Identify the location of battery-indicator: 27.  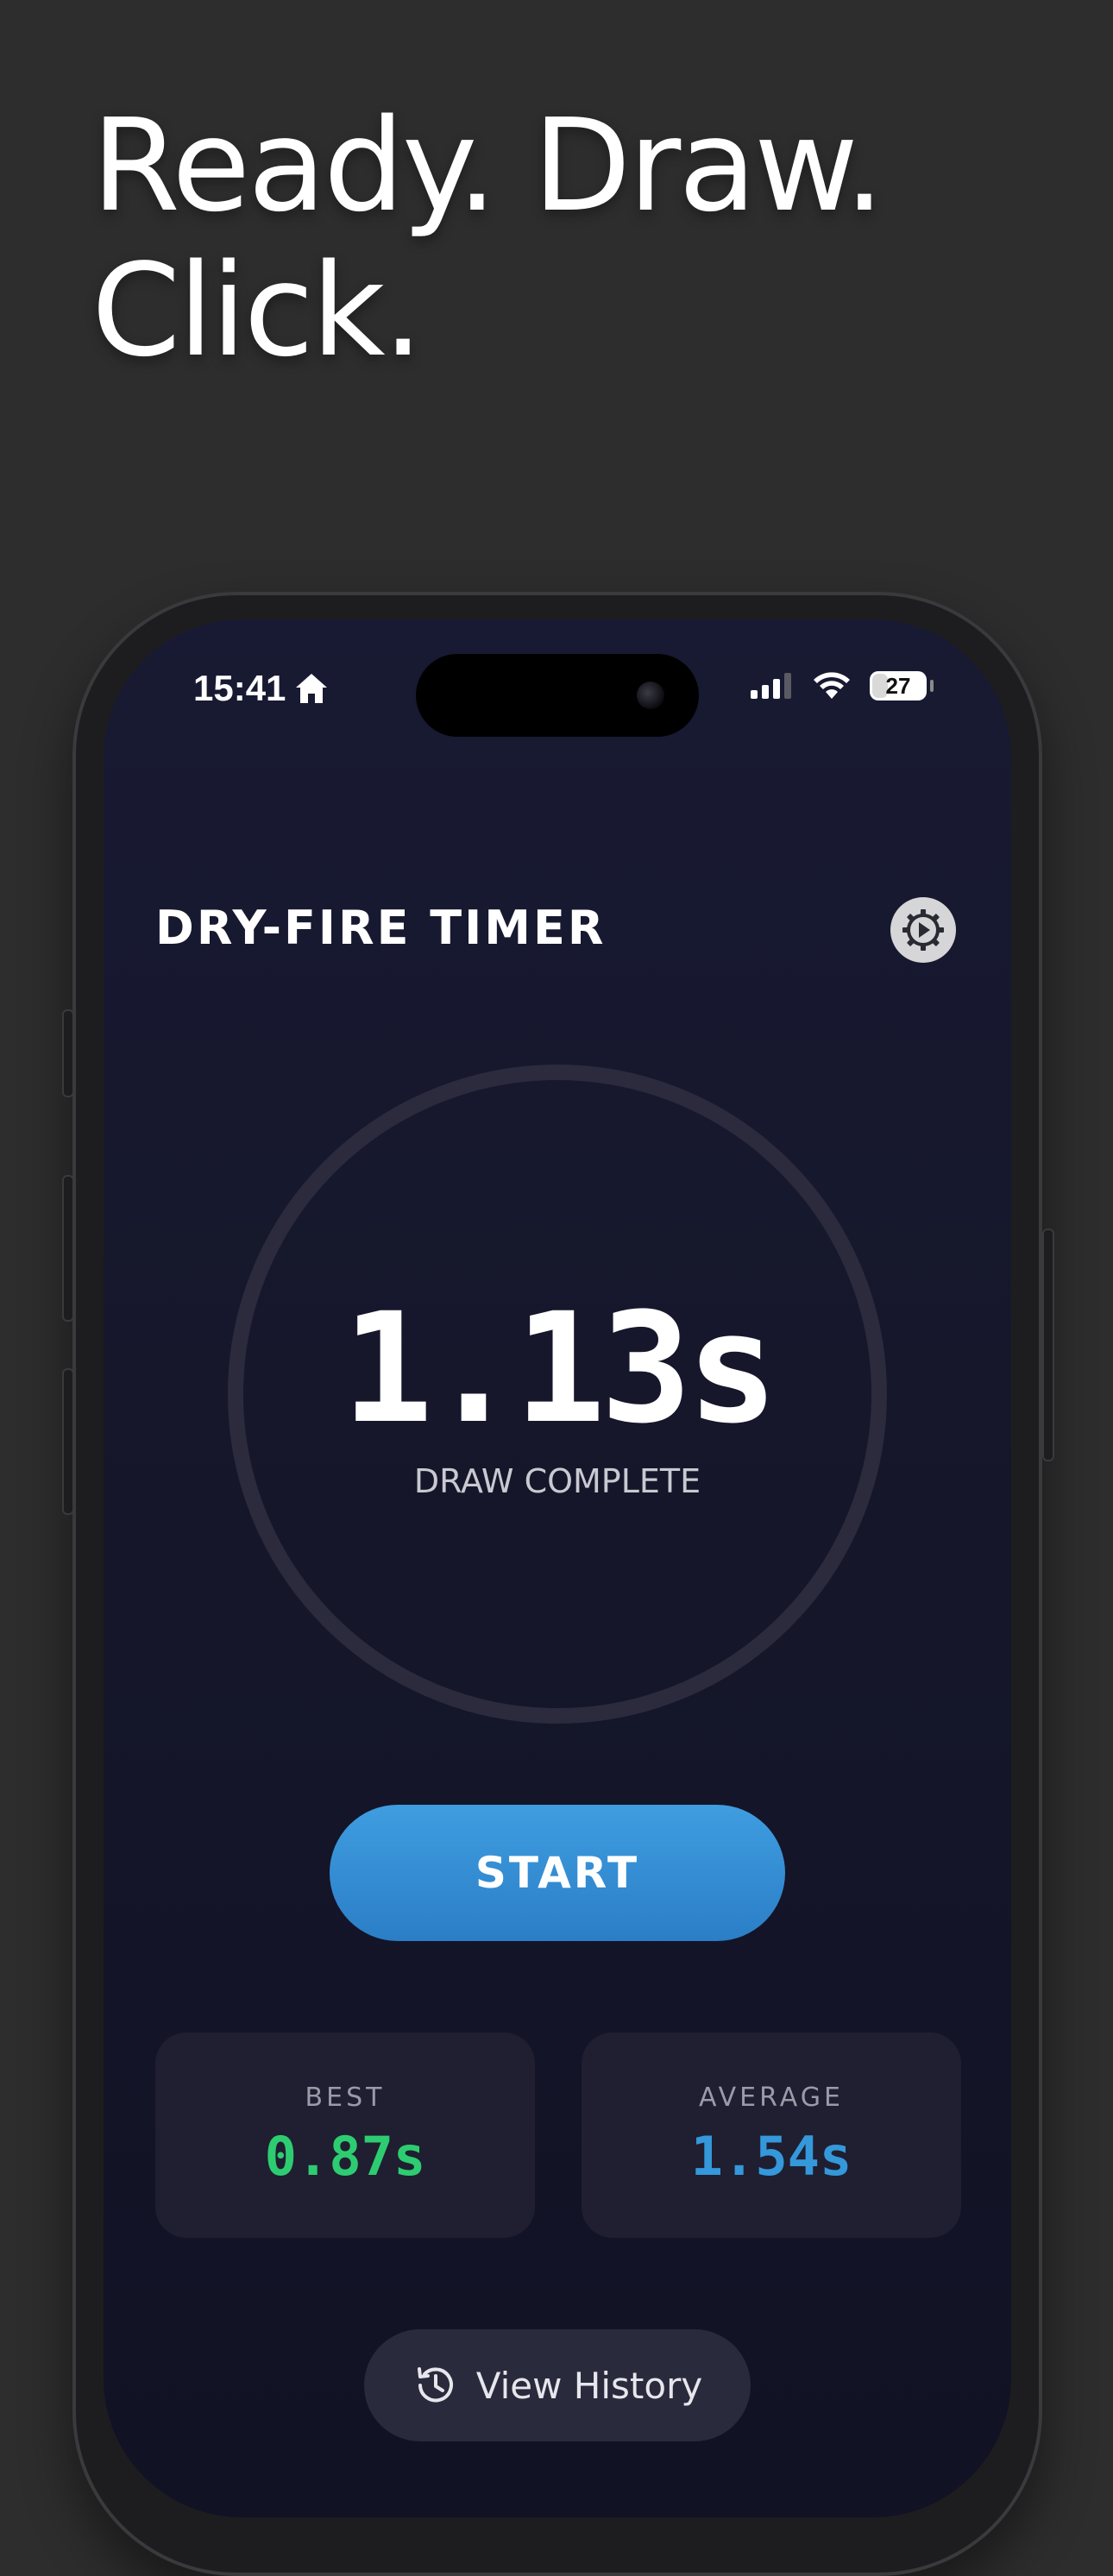
(898, 686).